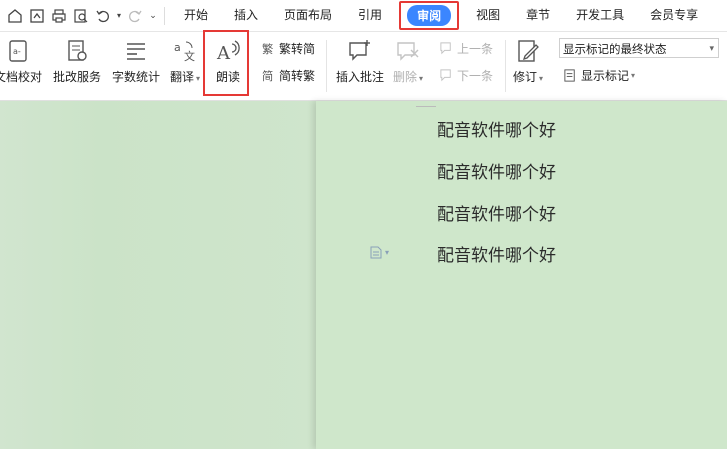  I want to click on simp-to-trad-label: 简转繁, so click(297, 76).